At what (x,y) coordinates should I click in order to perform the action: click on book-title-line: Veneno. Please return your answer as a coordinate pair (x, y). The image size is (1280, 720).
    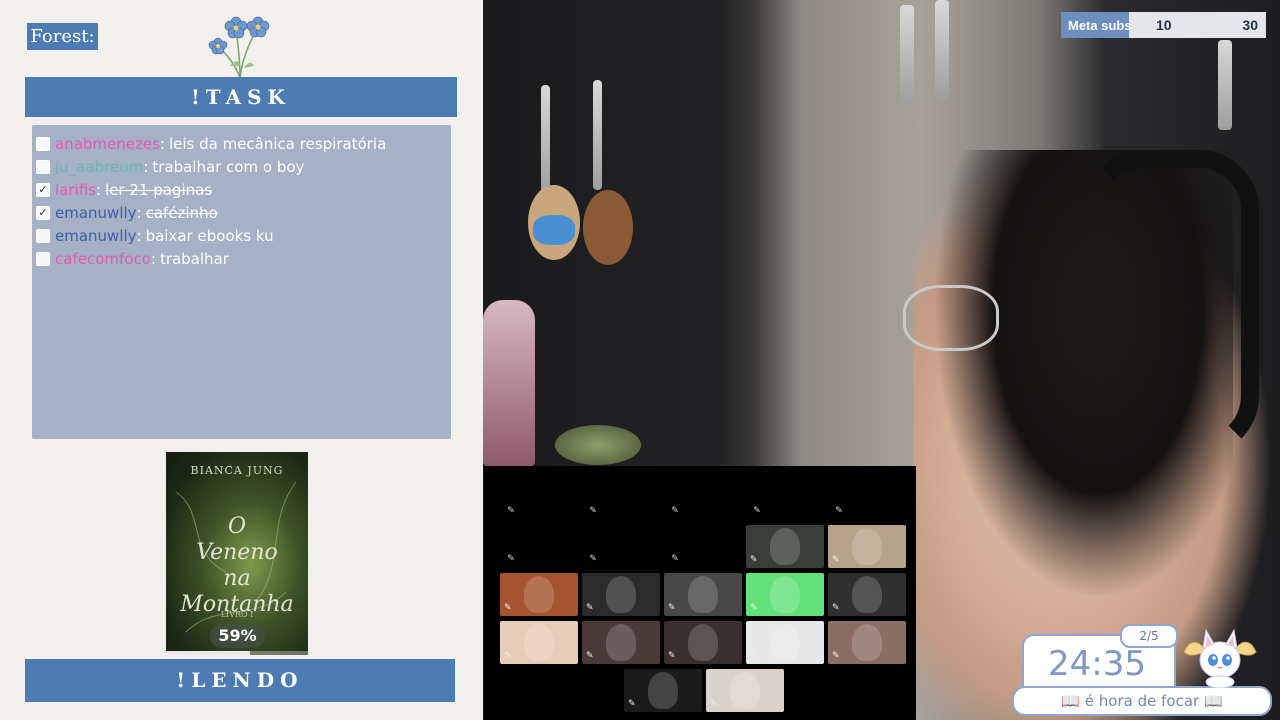
    Looking at the image, I should click on (237, 552).